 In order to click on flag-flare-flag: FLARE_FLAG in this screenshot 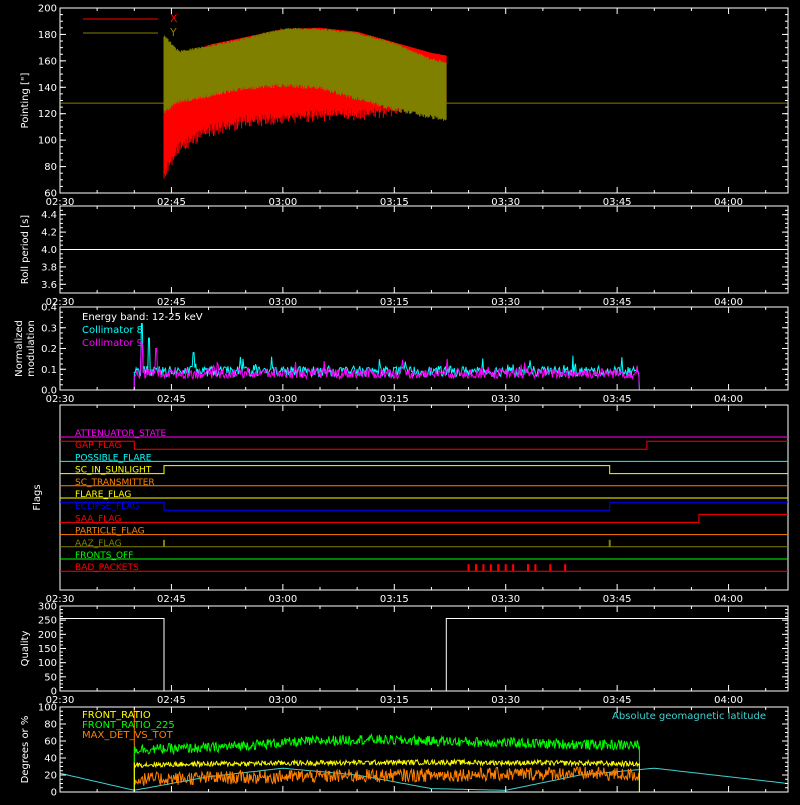, I will do `click(424, 495)`.